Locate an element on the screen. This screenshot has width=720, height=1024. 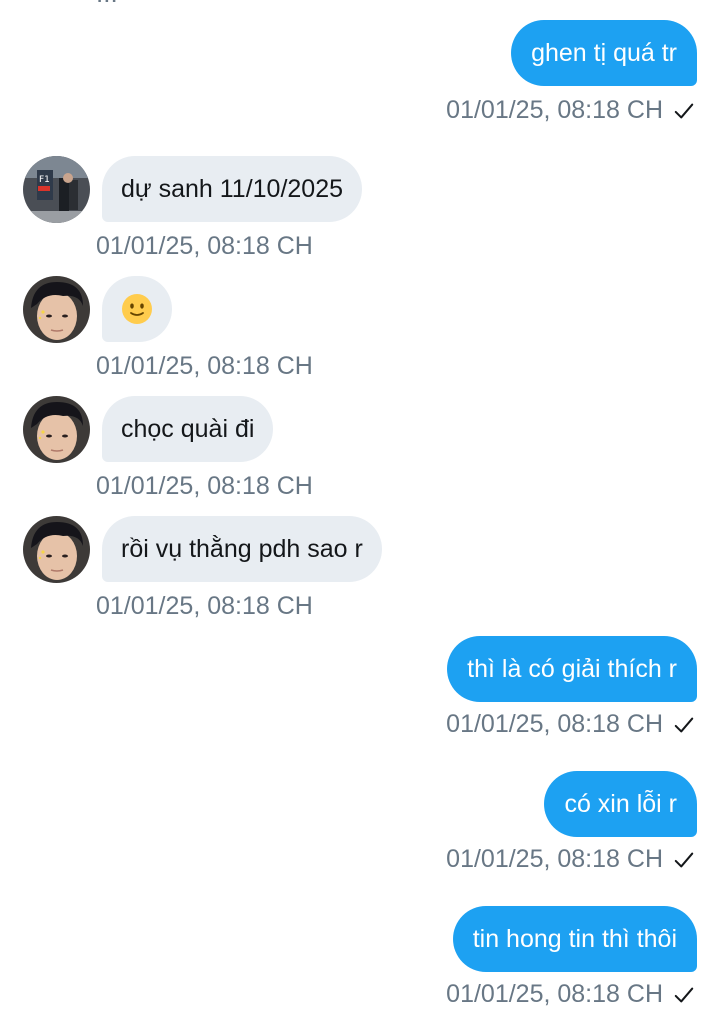
avatar-photo-store-icon: F1 is located at coordinates (56, 189).